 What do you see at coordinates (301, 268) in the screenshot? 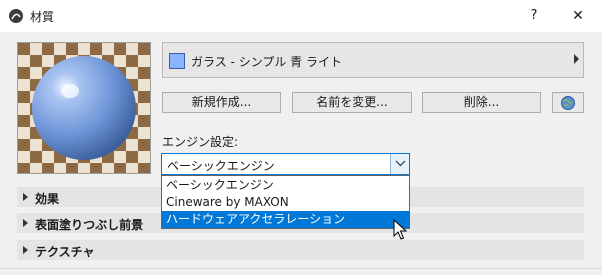
I see `divider` at bounding box center [301, 268].